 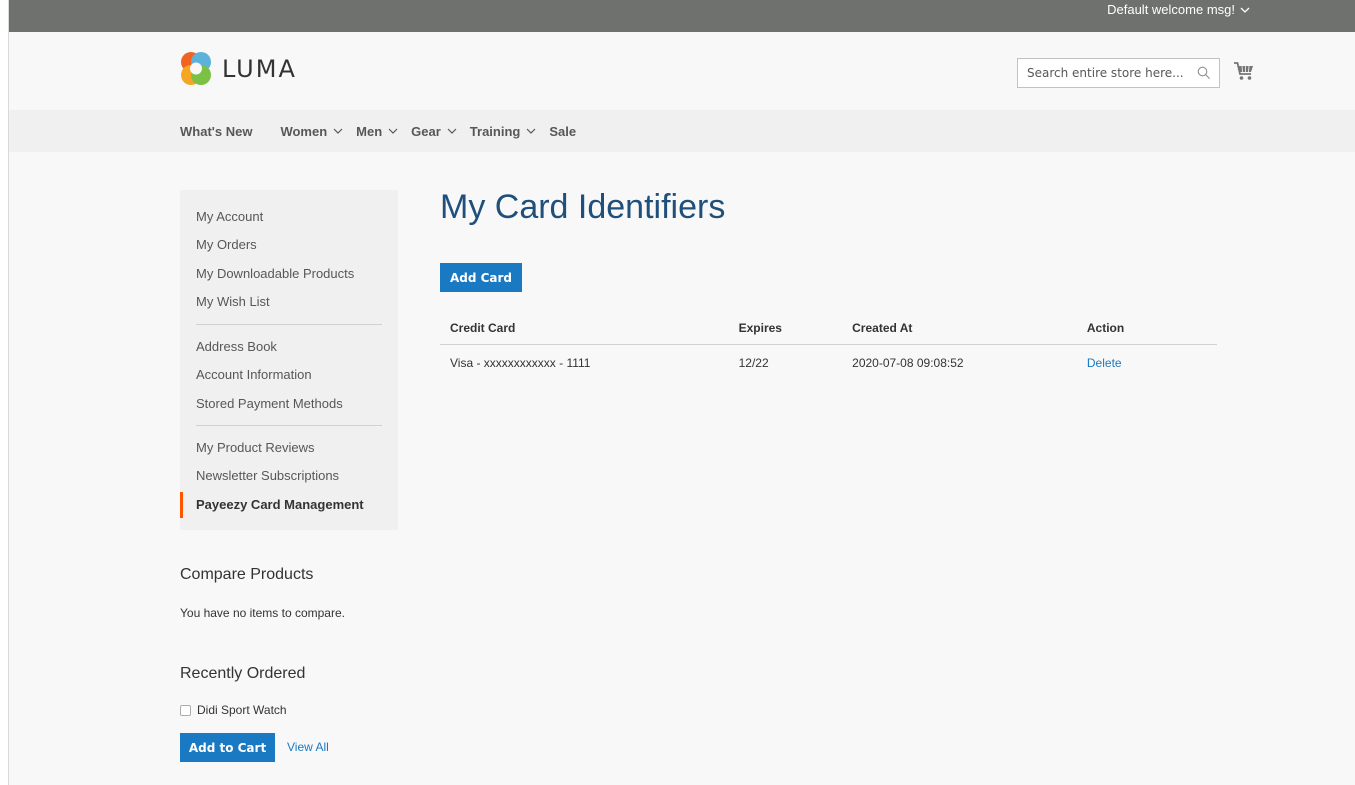 What do you see at coordinates (304, 131) in the screenshot?
I see `nav-item-label: Women` at bounding box center [304, 131].